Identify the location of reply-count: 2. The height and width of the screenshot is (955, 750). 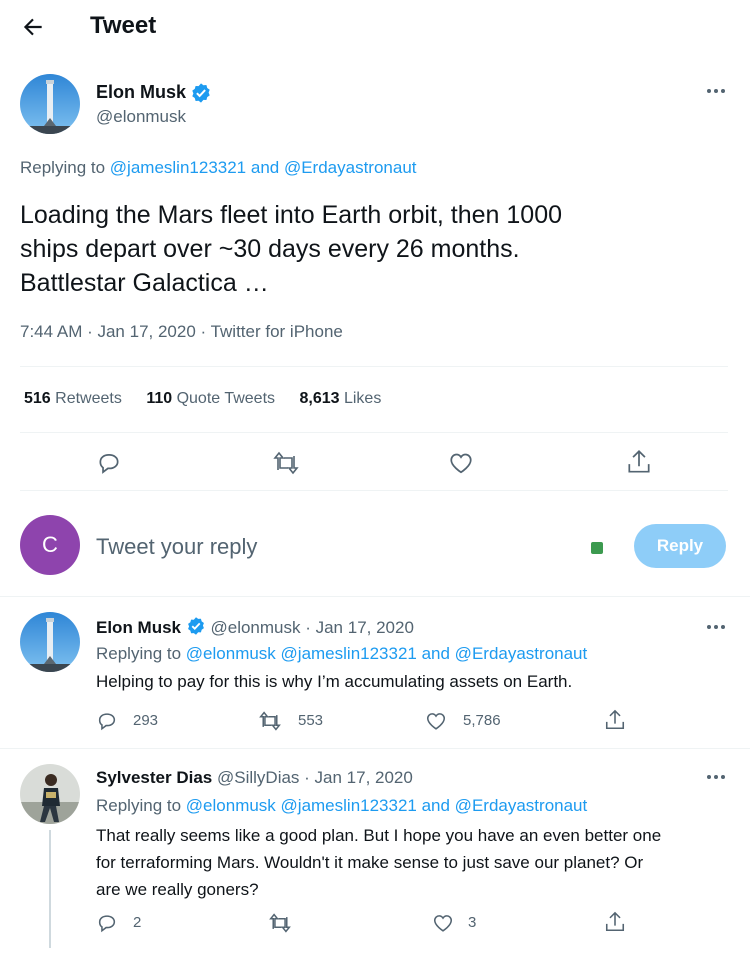
(137, 922).